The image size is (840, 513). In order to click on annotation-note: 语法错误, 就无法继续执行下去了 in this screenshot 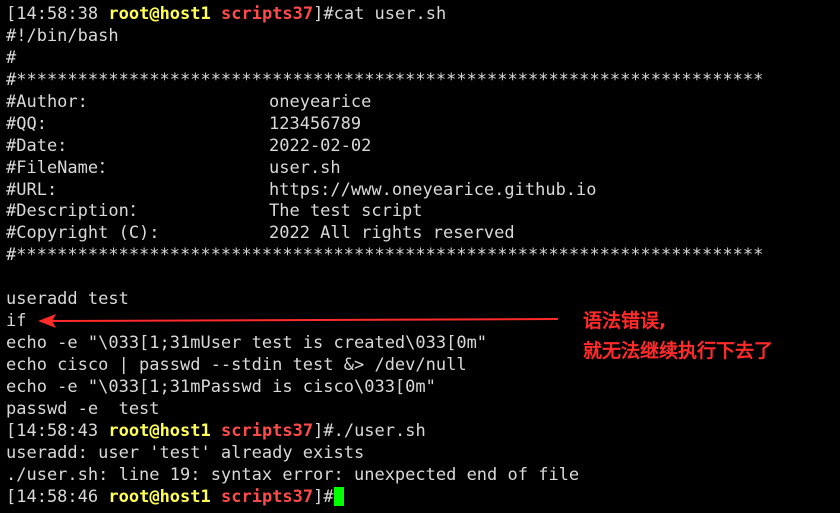, I will do `click(678, 336)`.